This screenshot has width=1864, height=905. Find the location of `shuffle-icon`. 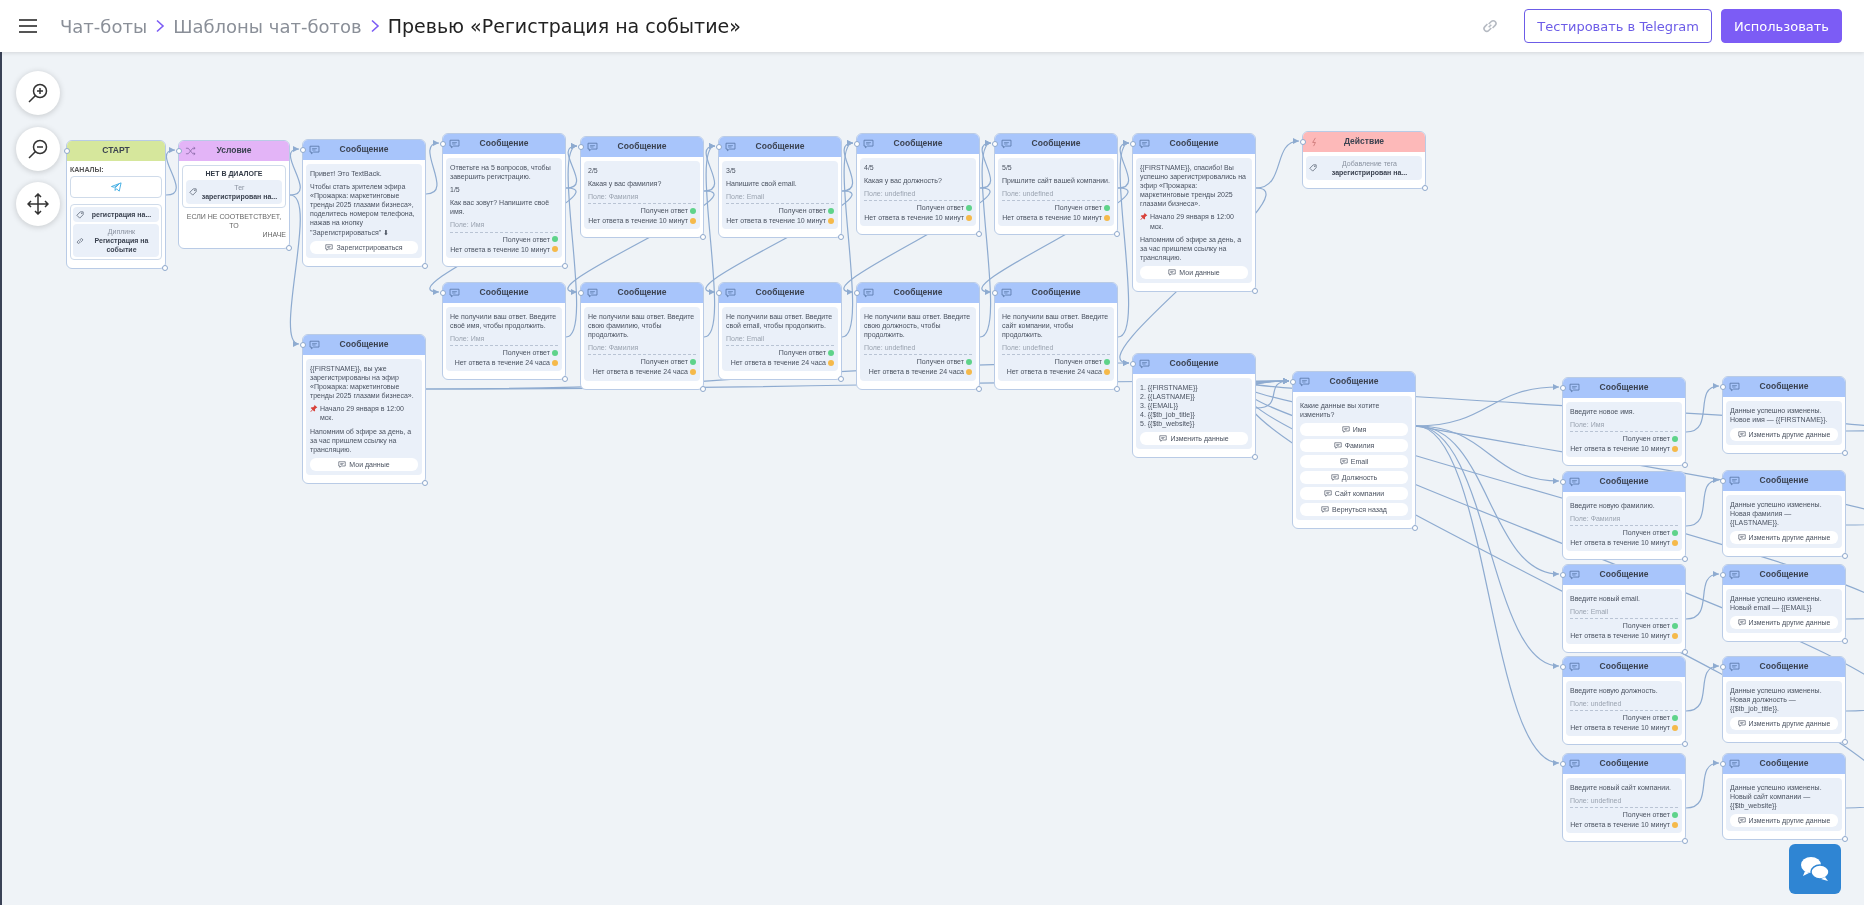

shuffle-icon is located at coordinates (190, 151).